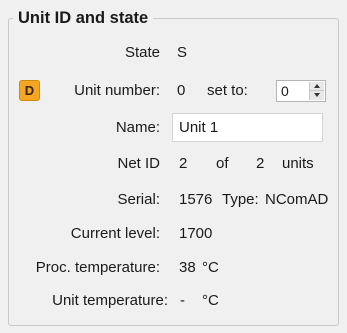 The height and width of the screenshot is (333, 347). I want to click on net-id-value: 2, so click(183, 163).